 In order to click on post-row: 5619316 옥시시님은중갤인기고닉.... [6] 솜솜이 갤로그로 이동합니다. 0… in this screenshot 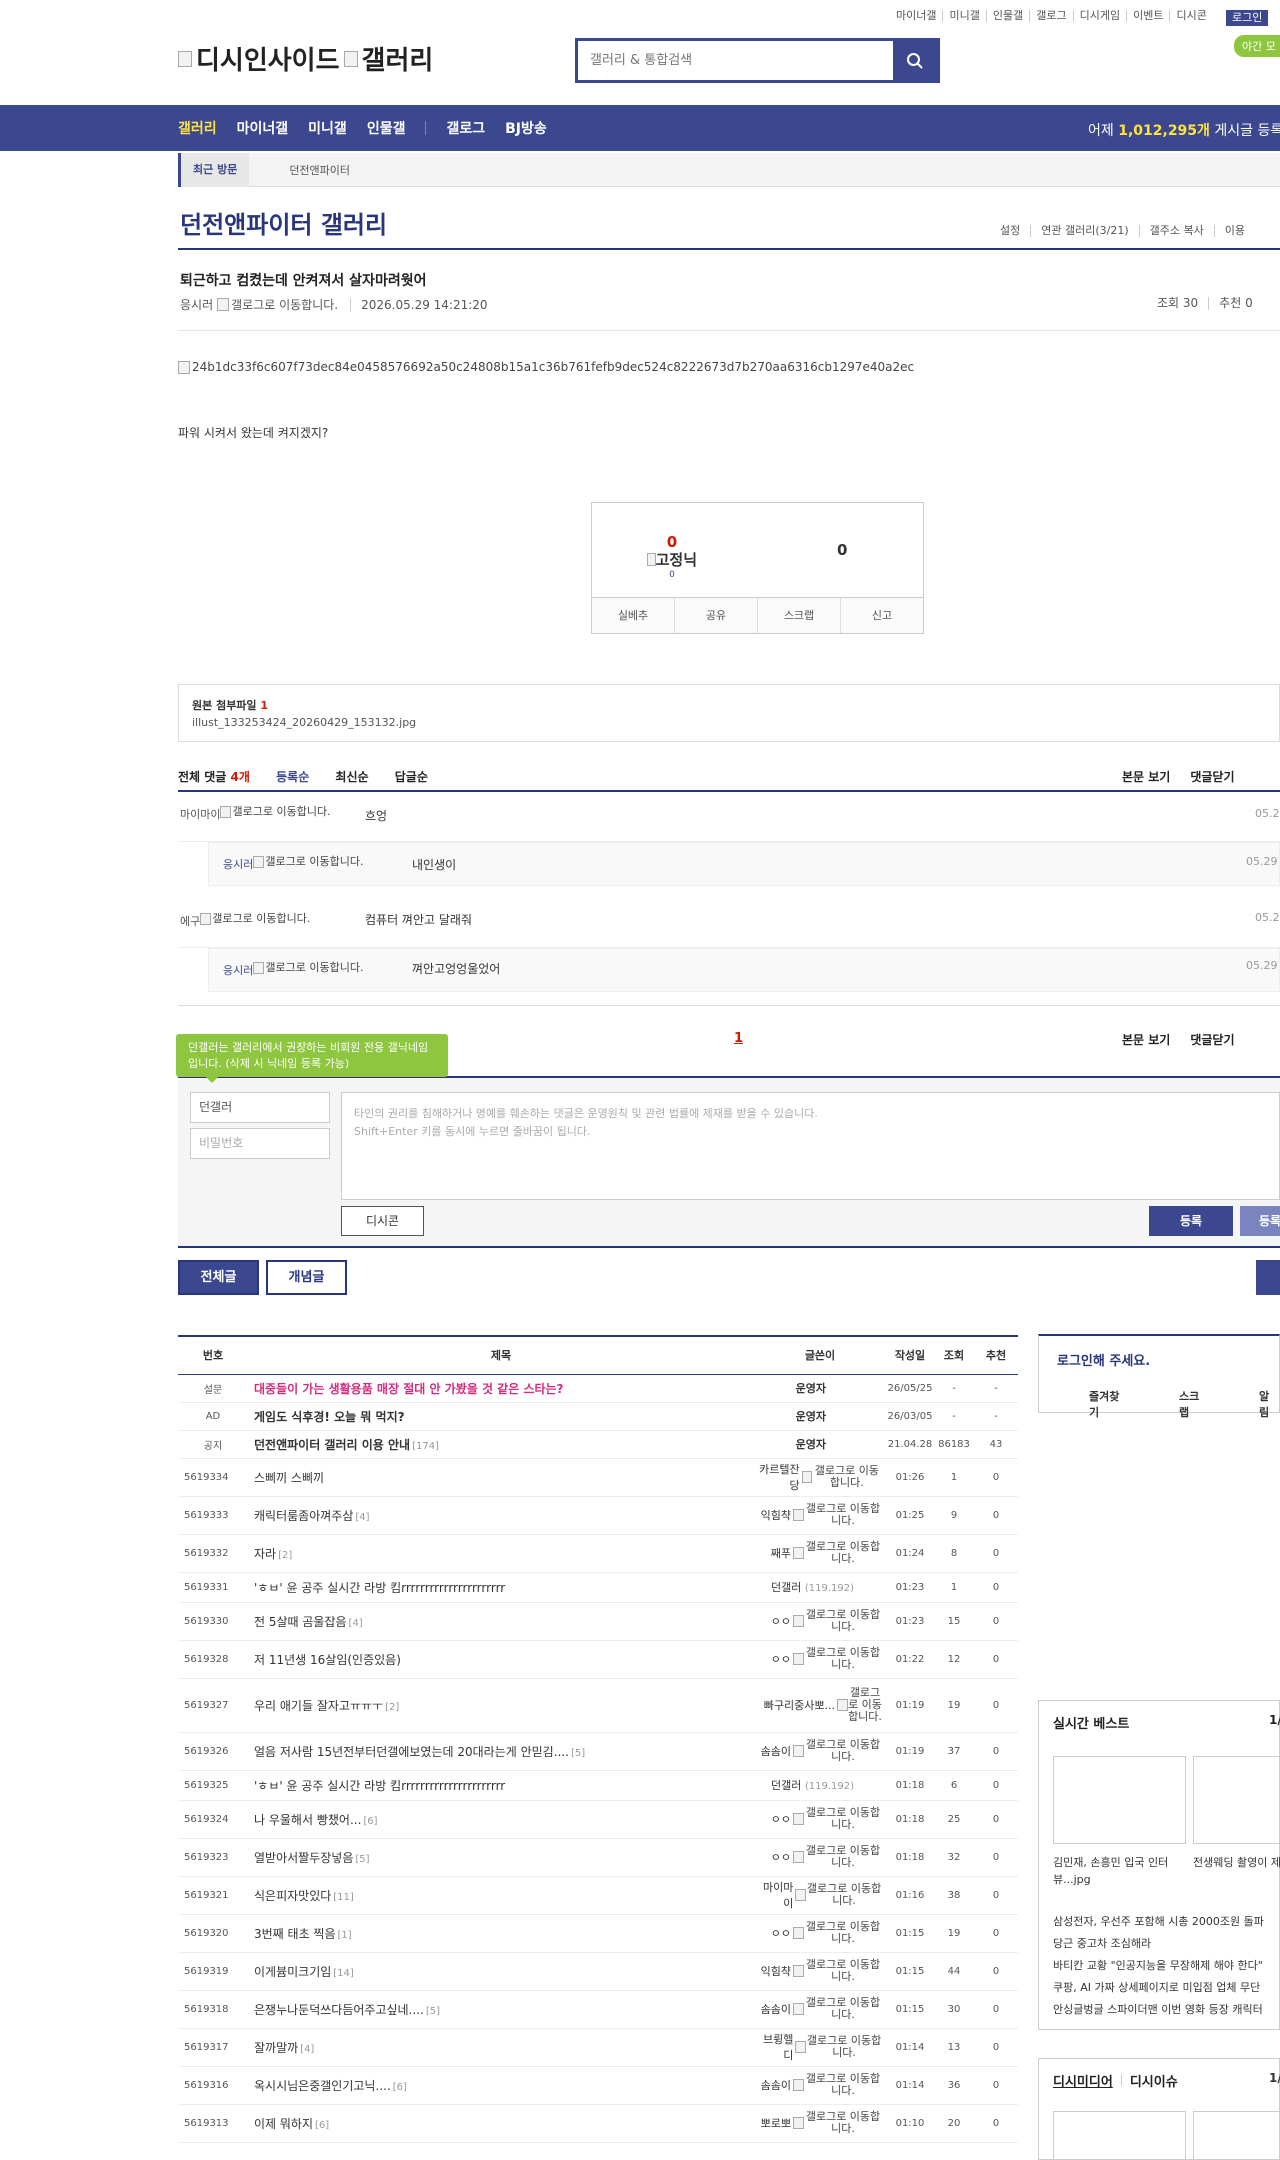, I will do `click(598, 2085)`.